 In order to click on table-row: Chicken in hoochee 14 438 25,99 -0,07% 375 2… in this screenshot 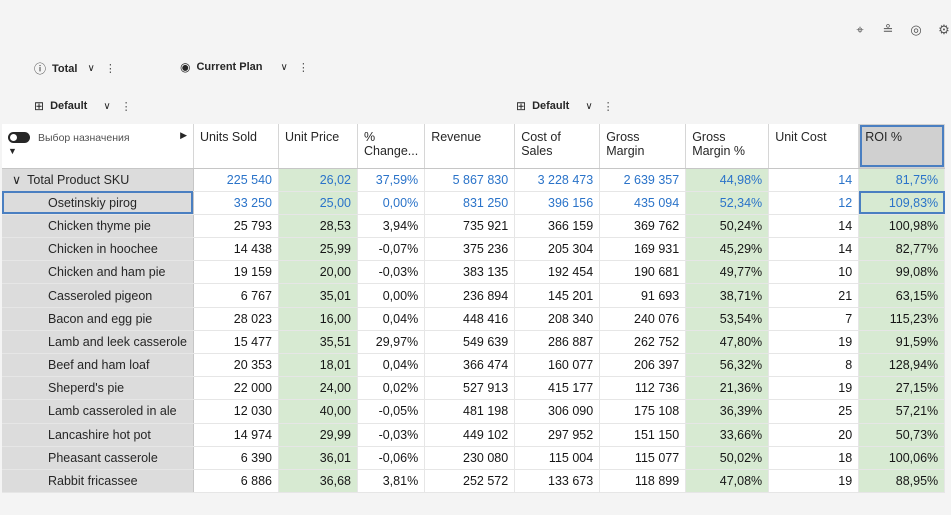, I will do `click(474, 249)`.